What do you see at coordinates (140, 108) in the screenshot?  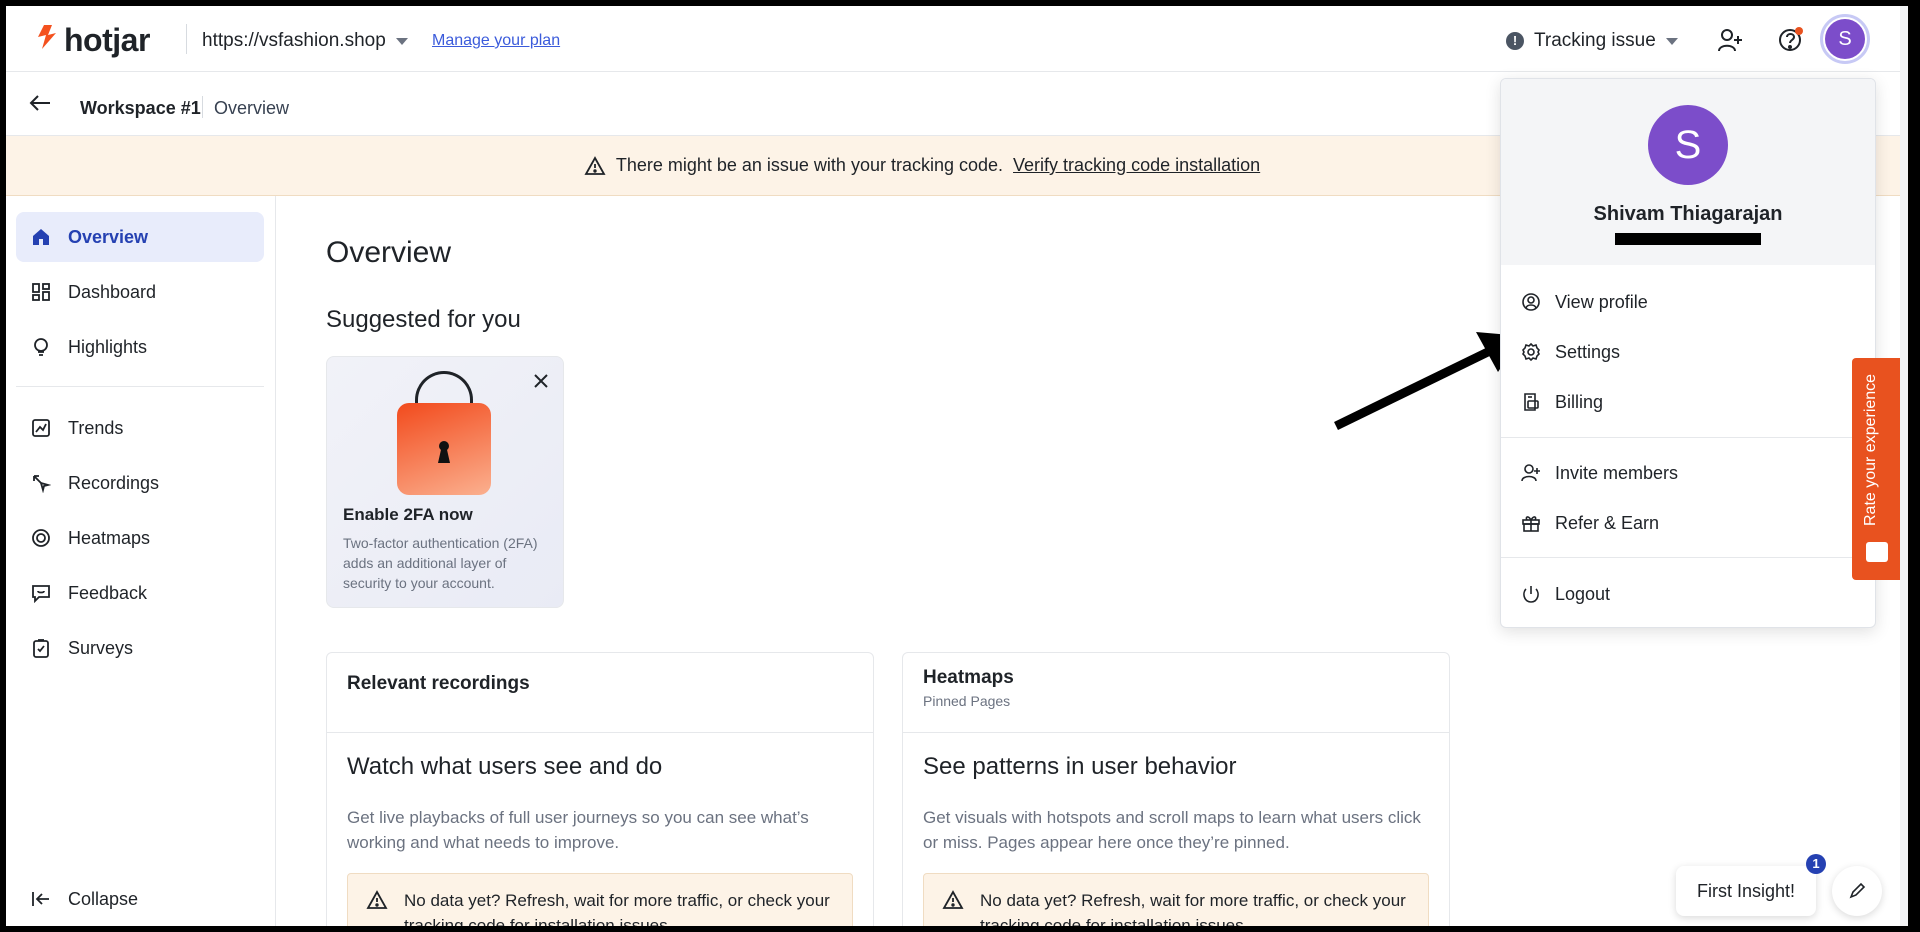 I see `breadcrumb-workspace: Workspace #1` at bounding box center [140, 108].